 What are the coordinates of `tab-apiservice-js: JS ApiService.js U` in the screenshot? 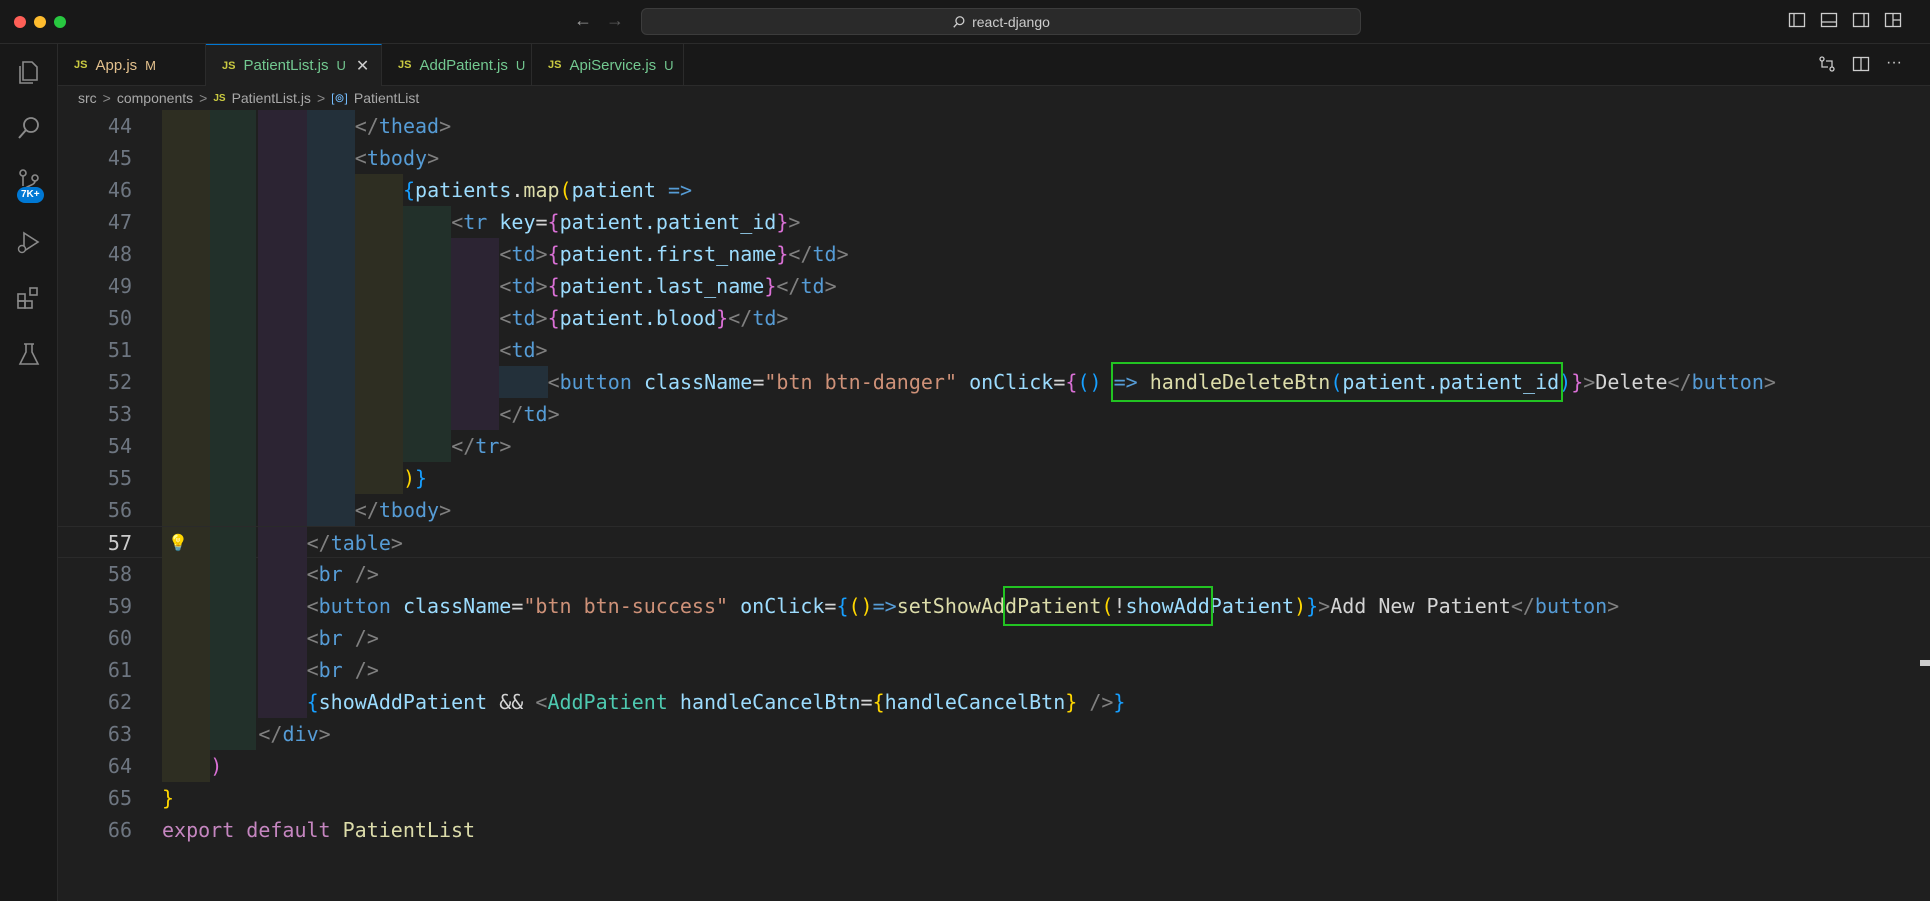 It's located at (608, 65).